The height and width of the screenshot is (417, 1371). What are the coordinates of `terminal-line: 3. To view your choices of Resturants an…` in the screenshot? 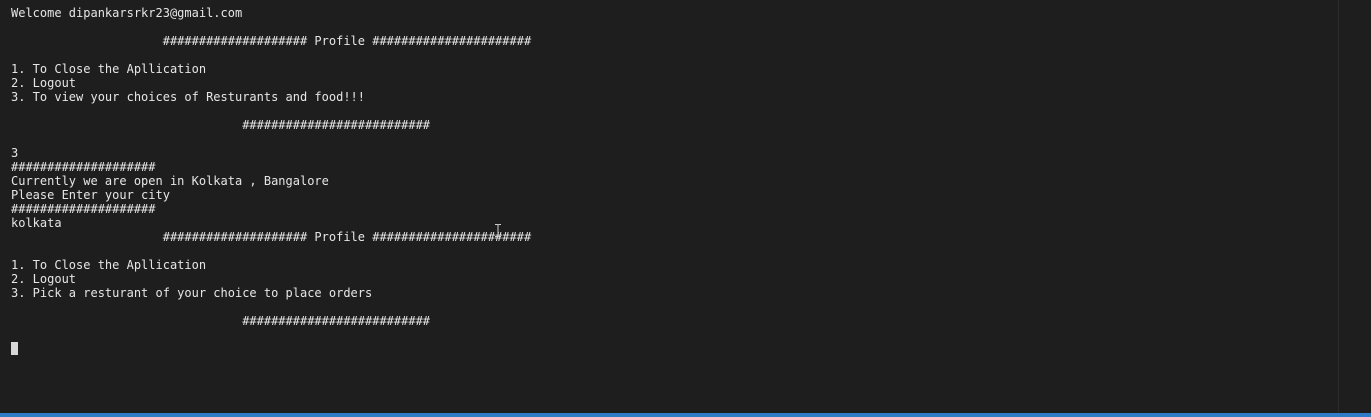 It's located at (188, 97).